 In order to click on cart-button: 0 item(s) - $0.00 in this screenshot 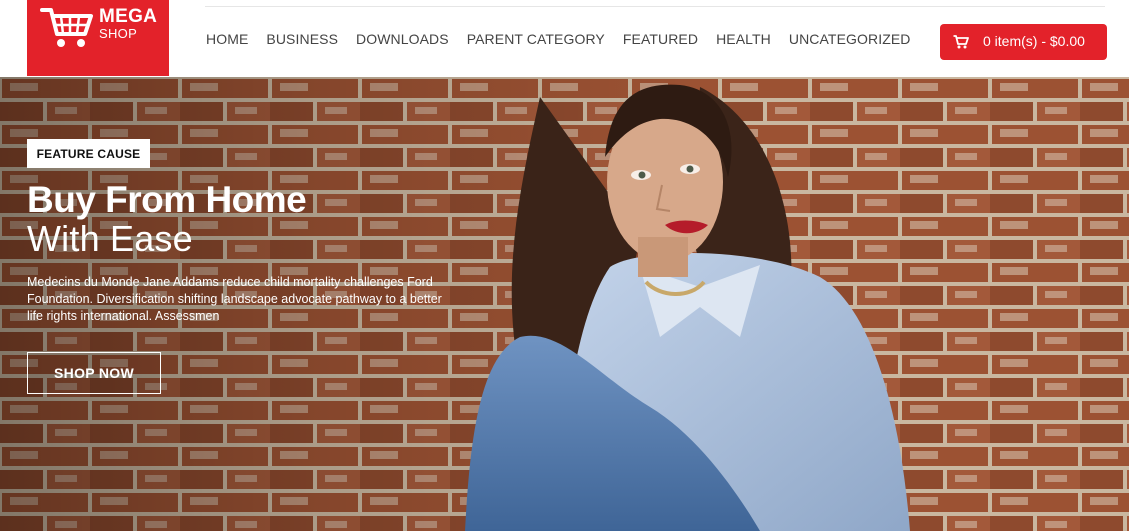, I will do `click(1023, 42)`.